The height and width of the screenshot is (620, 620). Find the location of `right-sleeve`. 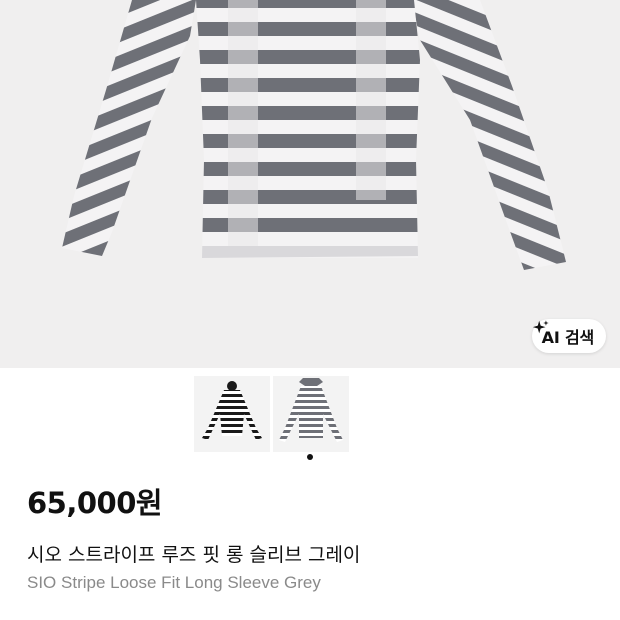

right-sleeve is located at coordinates (489, 135).